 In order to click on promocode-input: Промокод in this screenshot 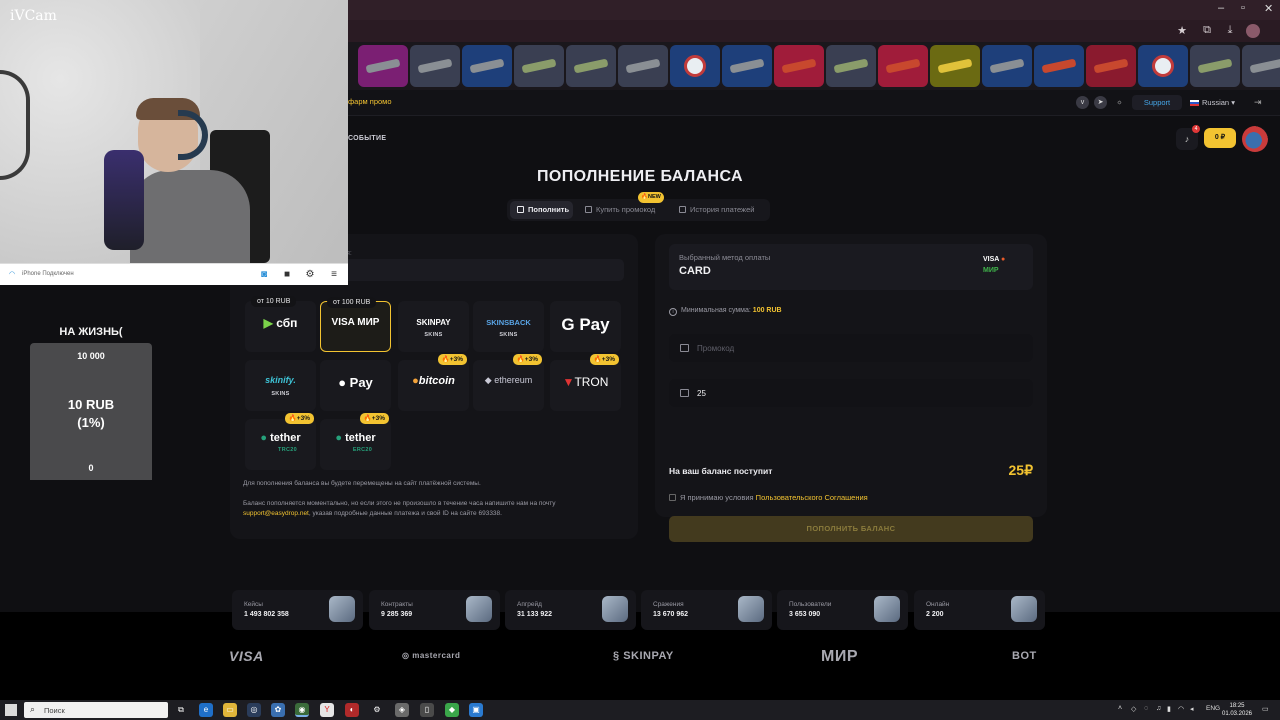, I will do `click(851, 348)`.